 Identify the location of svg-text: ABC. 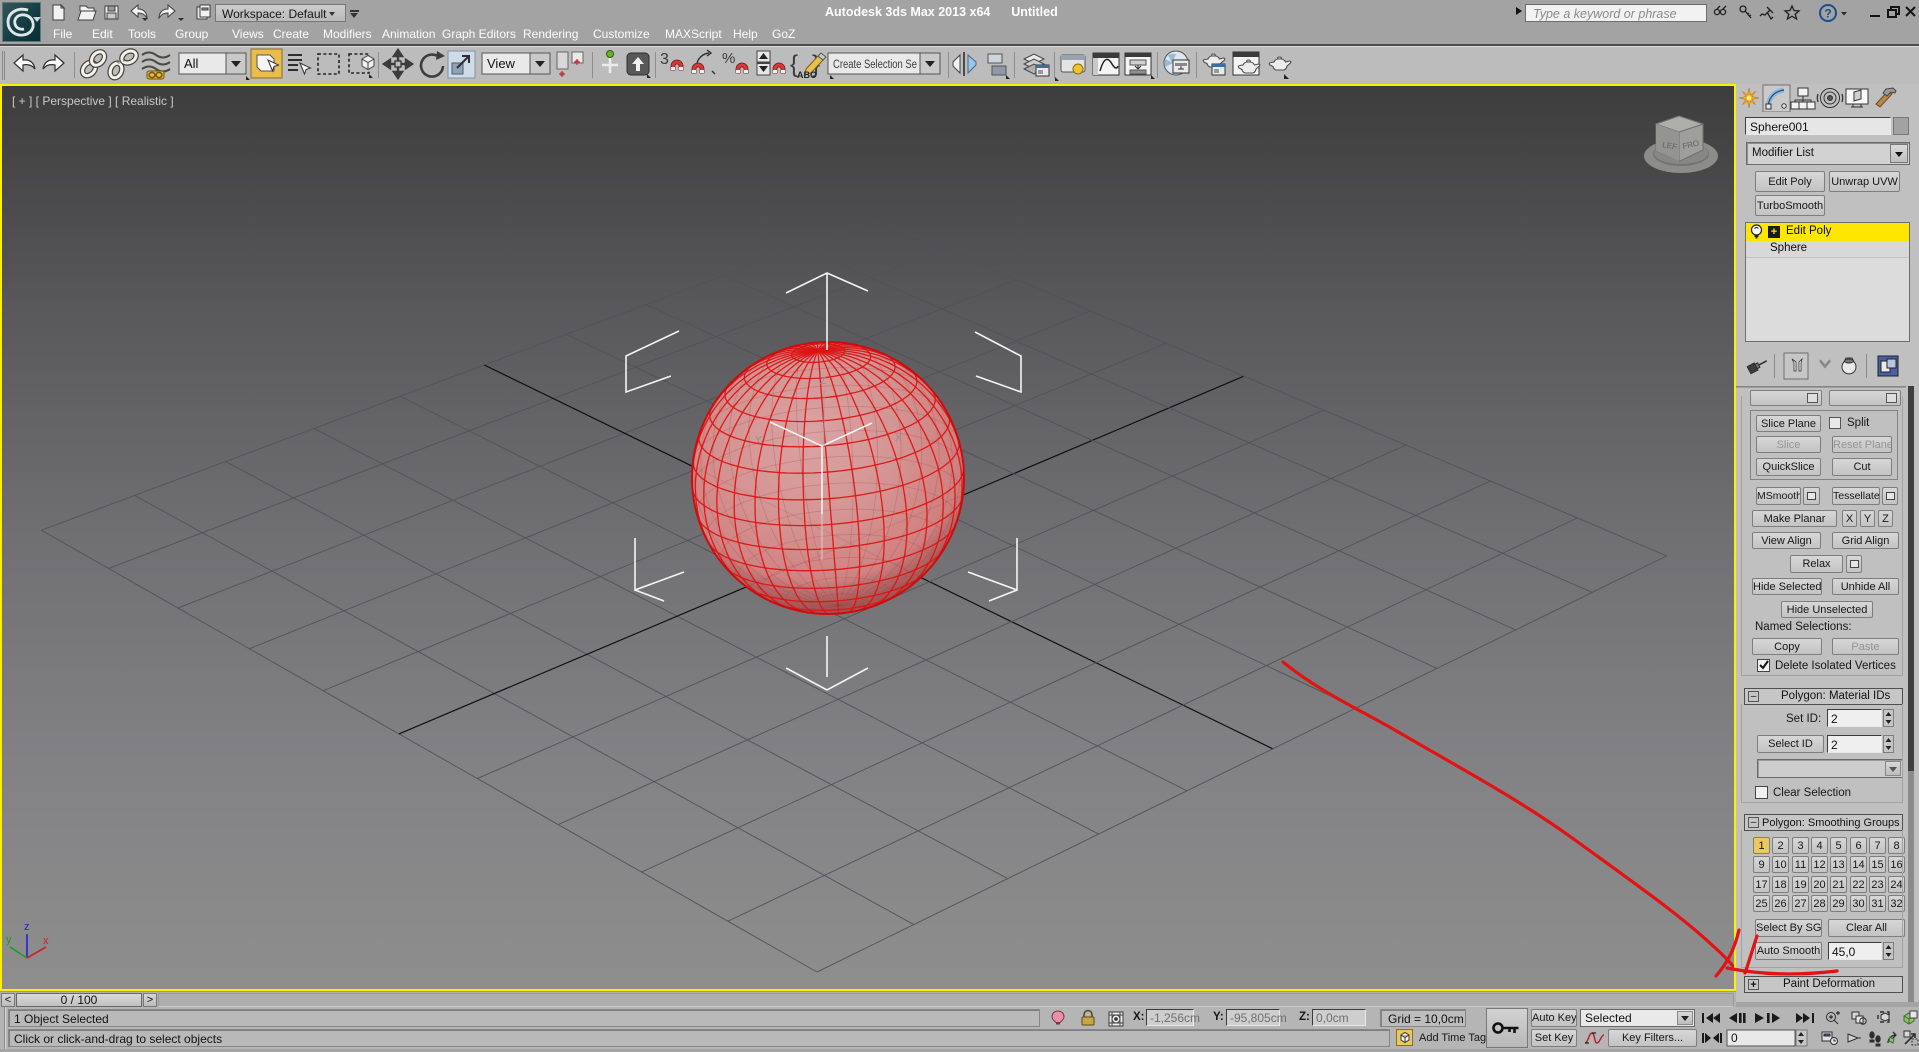
(807, 75).